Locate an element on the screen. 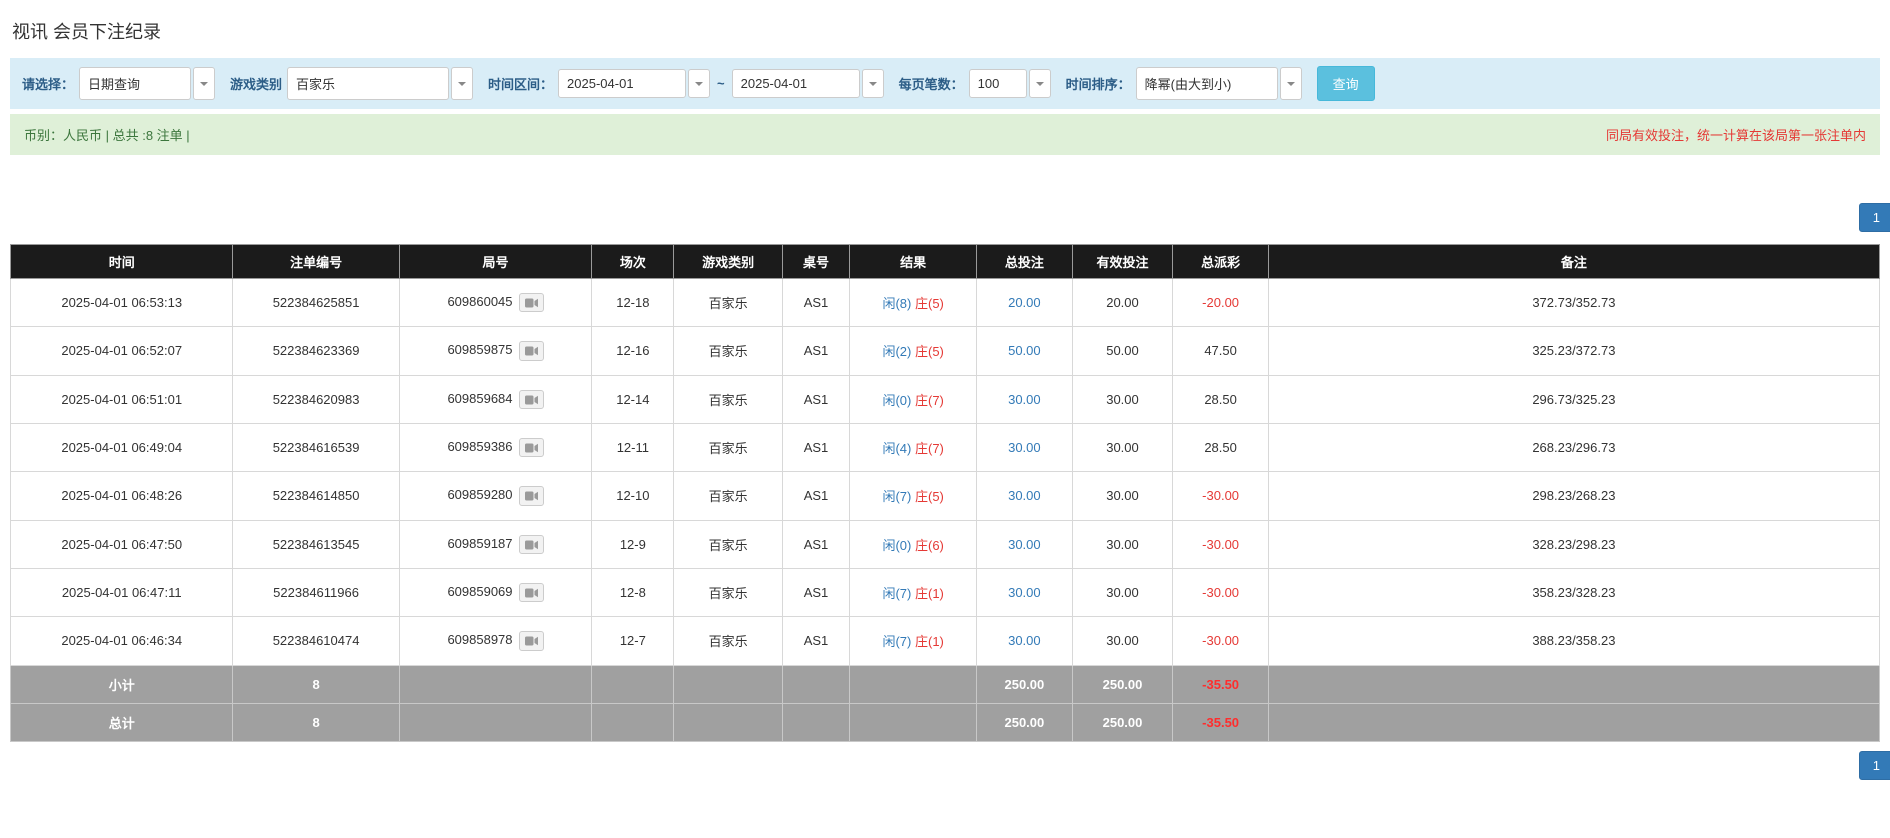  remark-cell: 328.23/298.23 is located at coordinates (1574, 544).